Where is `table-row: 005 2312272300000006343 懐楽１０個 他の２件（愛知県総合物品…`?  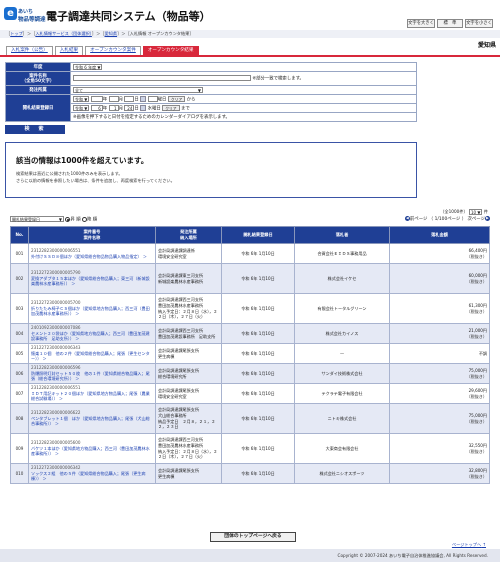
table-row: 005 2312272300000006343 懐楽１０個 他の２件（愛知県総合物品… is located at coordinates (250, 353).